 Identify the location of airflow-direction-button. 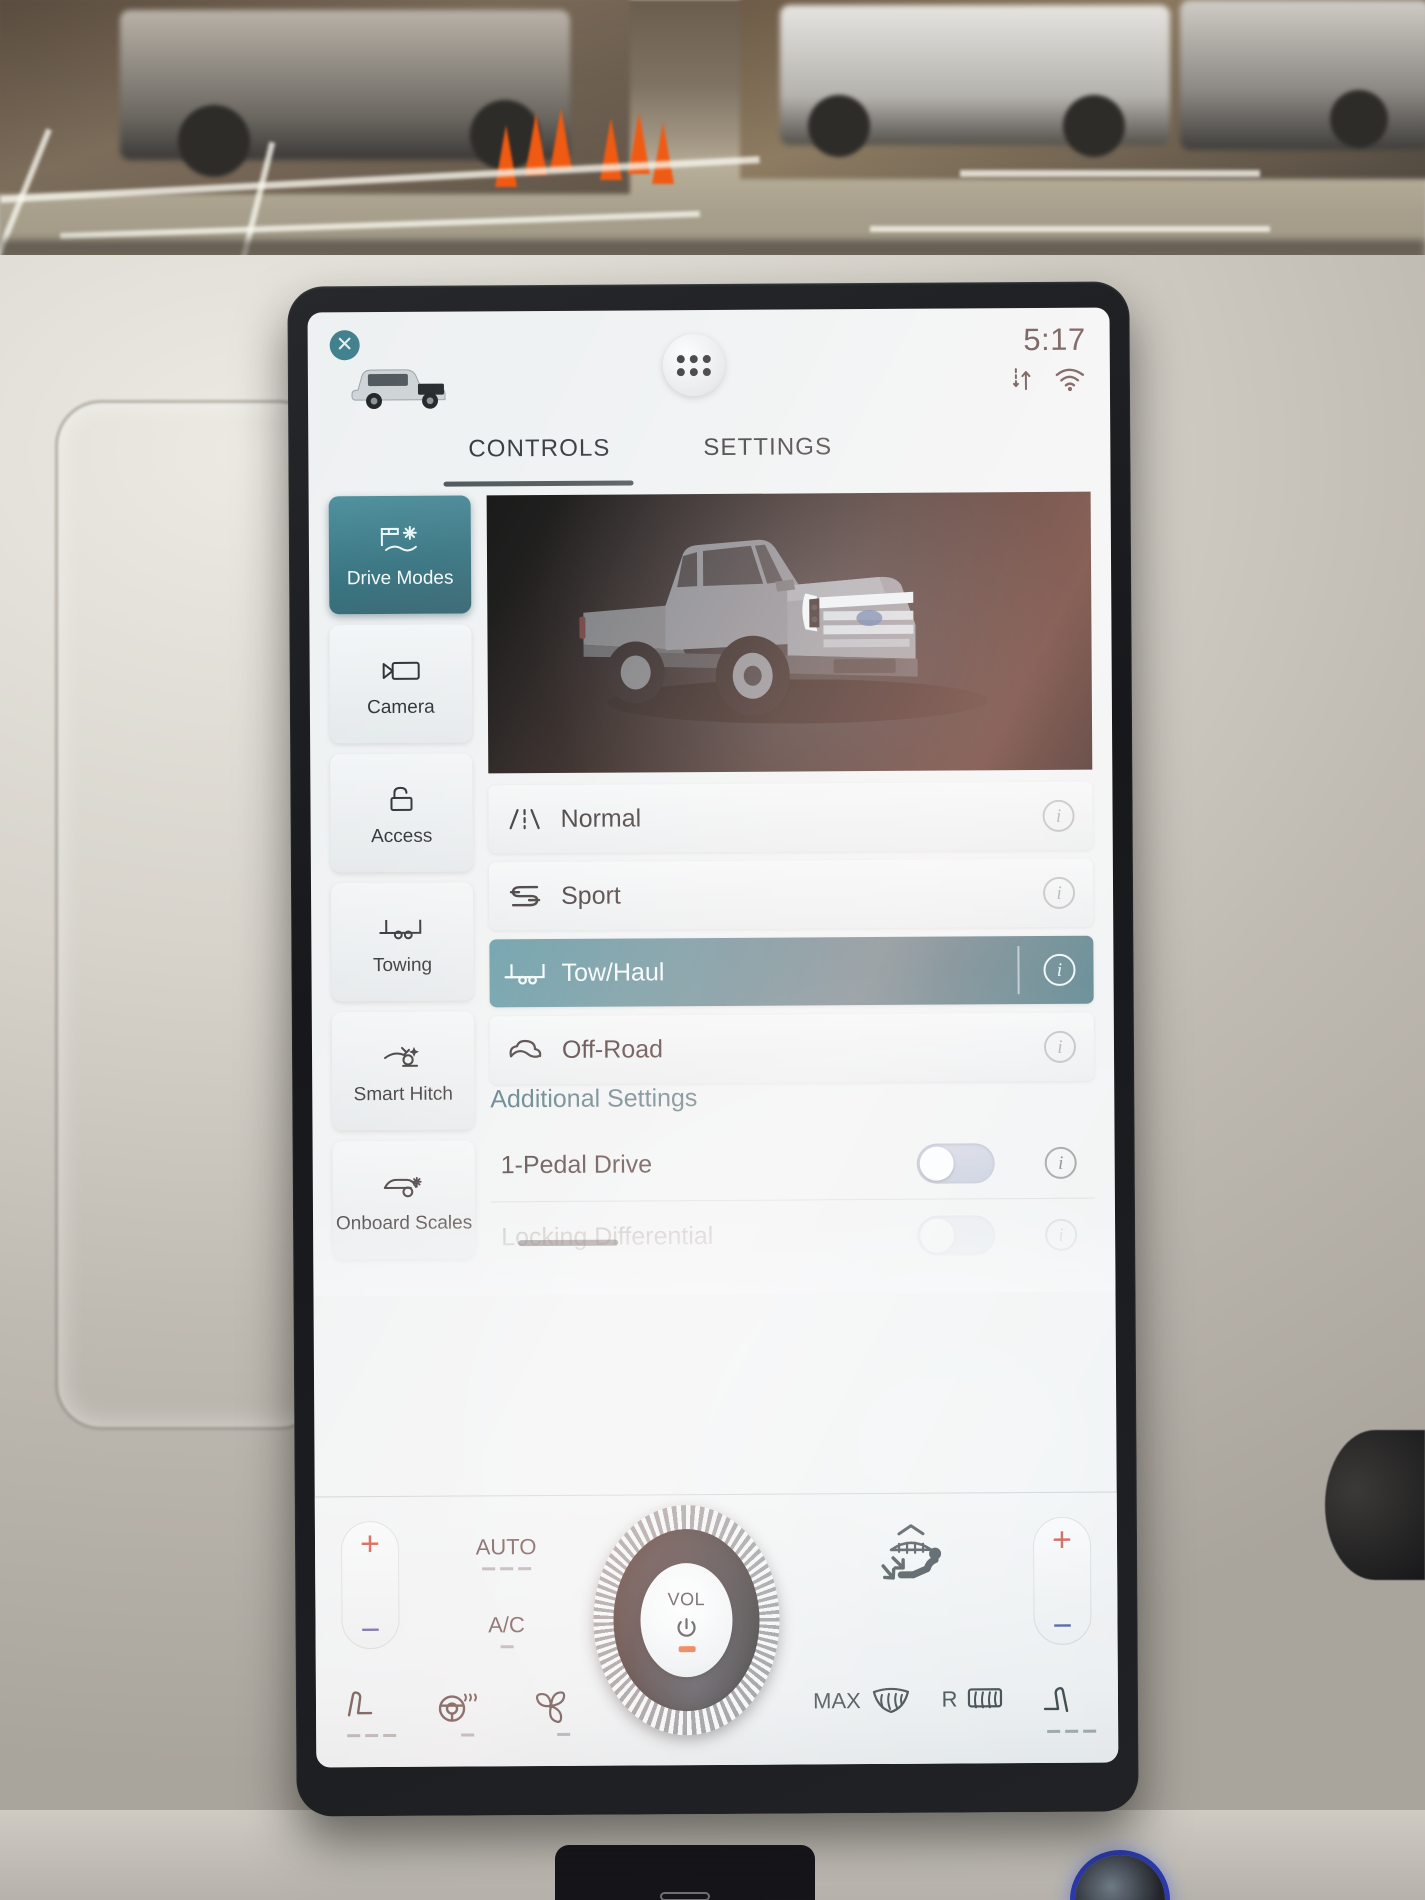
(934, 1562).